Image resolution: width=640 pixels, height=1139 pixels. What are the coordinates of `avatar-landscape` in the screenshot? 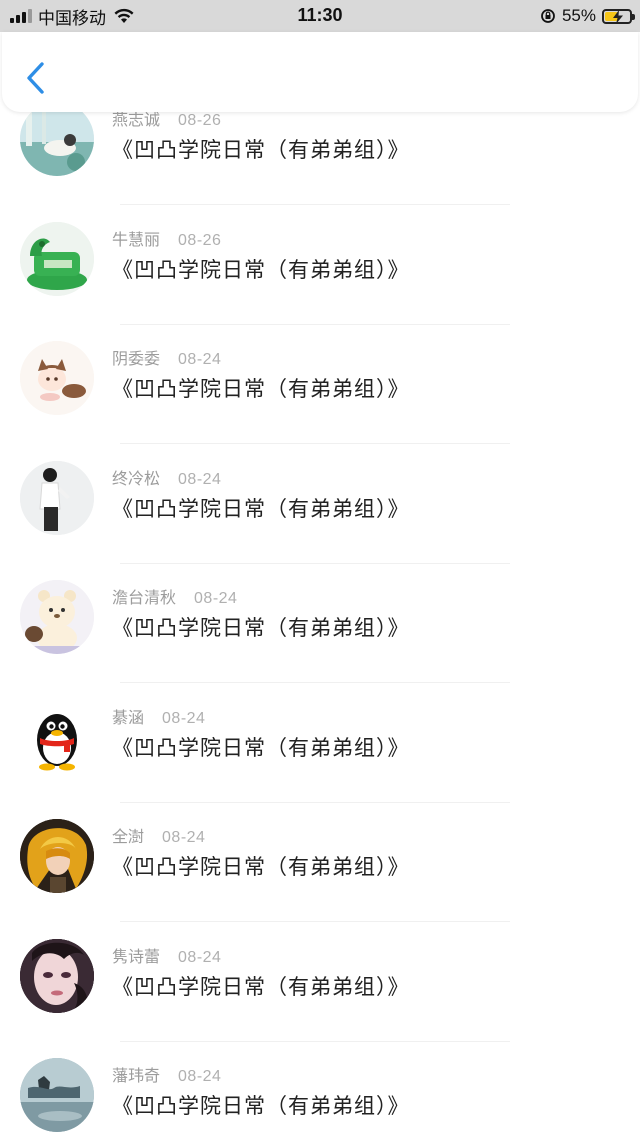 It's located at (57, 1095).